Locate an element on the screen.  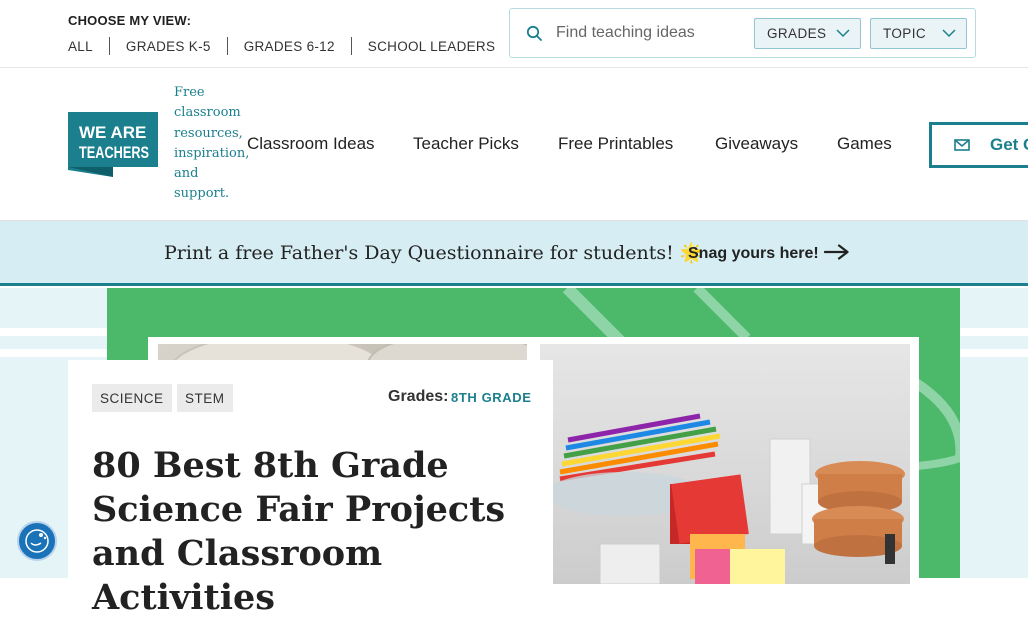
topic-dropdown: TOPIC is located at coordinates (918, 33).